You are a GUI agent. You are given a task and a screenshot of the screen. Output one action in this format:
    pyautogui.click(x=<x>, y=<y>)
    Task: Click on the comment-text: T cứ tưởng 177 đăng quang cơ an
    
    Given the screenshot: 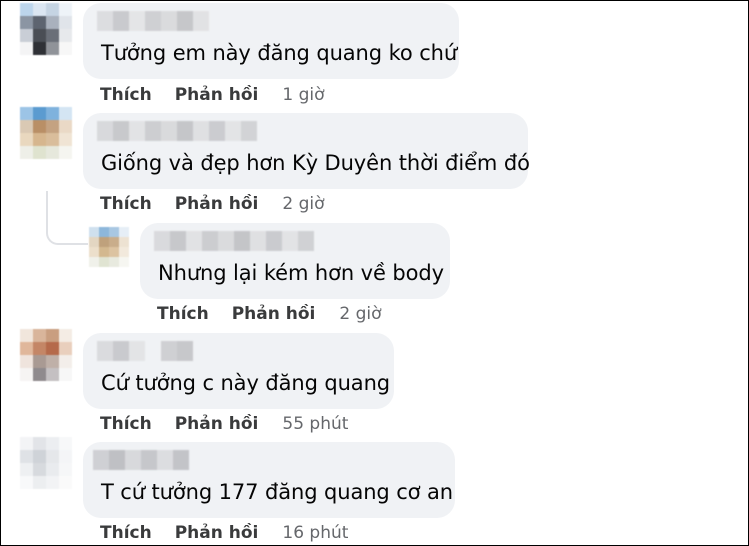 What is the action you would take?
    pyautogui.click(x=277, y=492)
    